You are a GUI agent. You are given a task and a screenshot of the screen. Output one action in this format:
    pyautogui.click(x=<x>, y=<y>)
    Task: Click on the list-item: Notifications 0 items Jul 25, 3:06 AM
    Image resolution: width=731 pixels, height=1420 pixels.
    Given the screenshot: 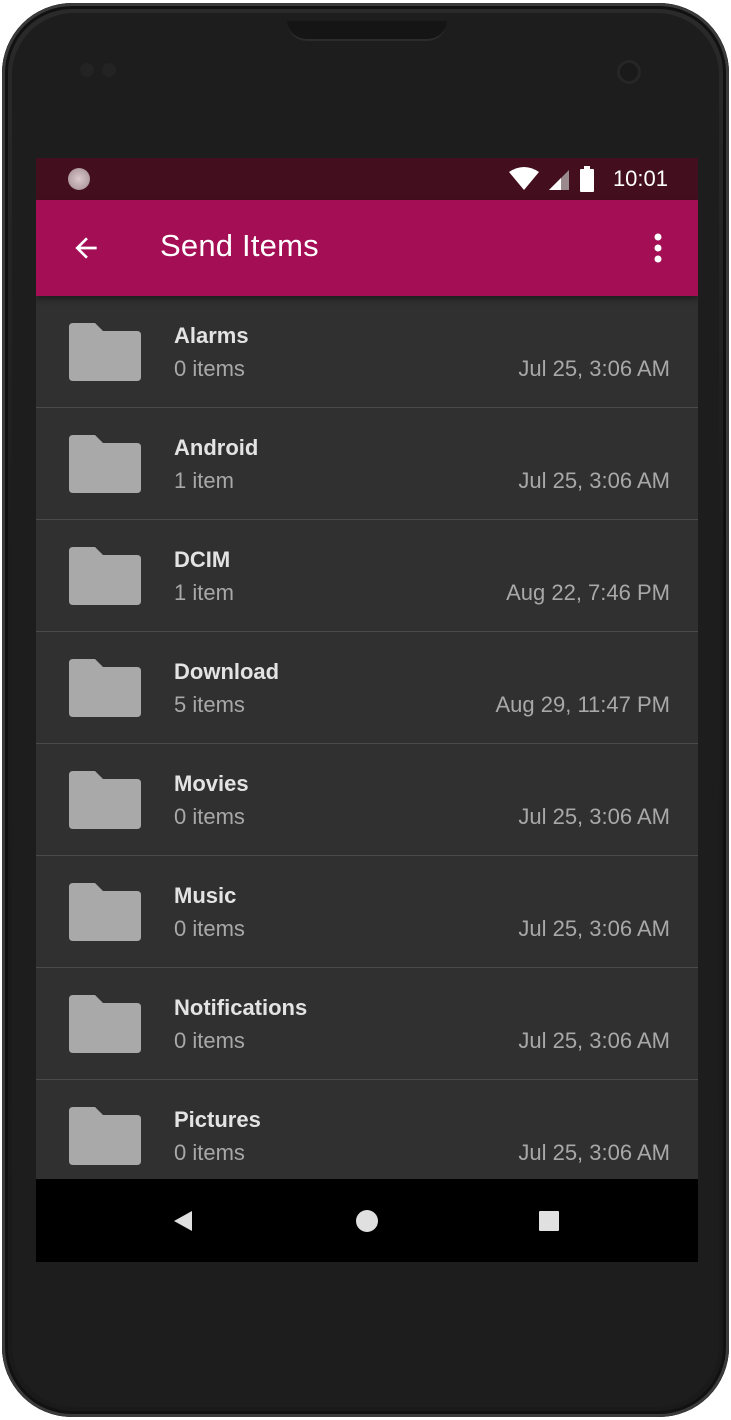 What is the action you would take?
    pyautogui.click(x=367, y=1024)
    